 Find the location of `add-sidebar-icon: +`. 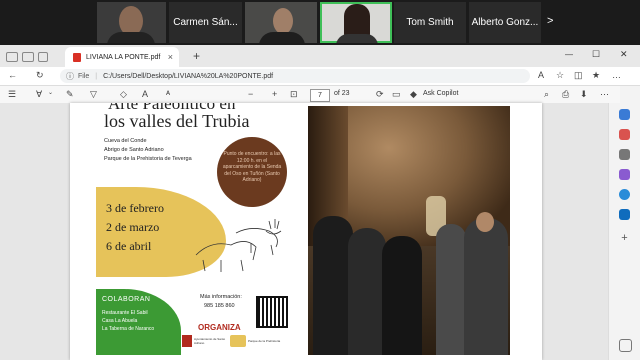

add-sidebar-icon: + is located at coordinates (624, 238).